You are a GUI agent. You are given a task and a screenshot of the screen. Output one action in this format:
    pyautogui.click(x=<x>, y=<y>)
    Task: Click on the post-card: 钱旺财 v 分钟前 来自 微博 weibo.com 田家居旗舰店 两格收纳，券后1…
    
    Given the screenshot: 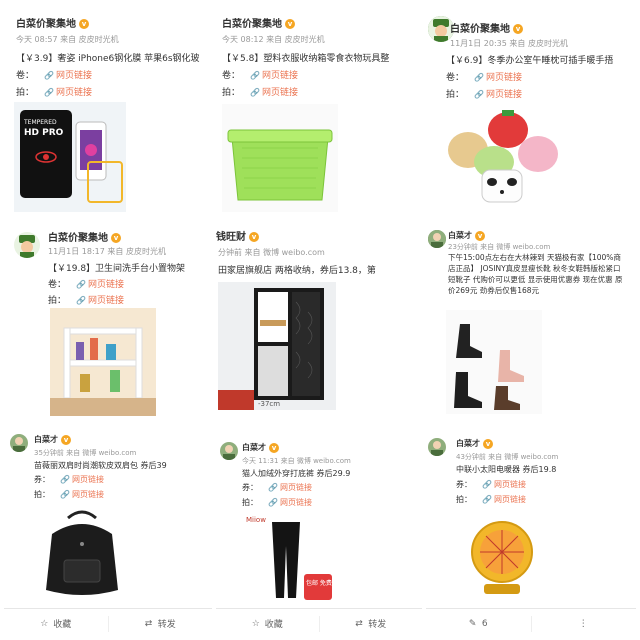 What is the action you would take?
    pyautogui.click(x=319, y=322)
    